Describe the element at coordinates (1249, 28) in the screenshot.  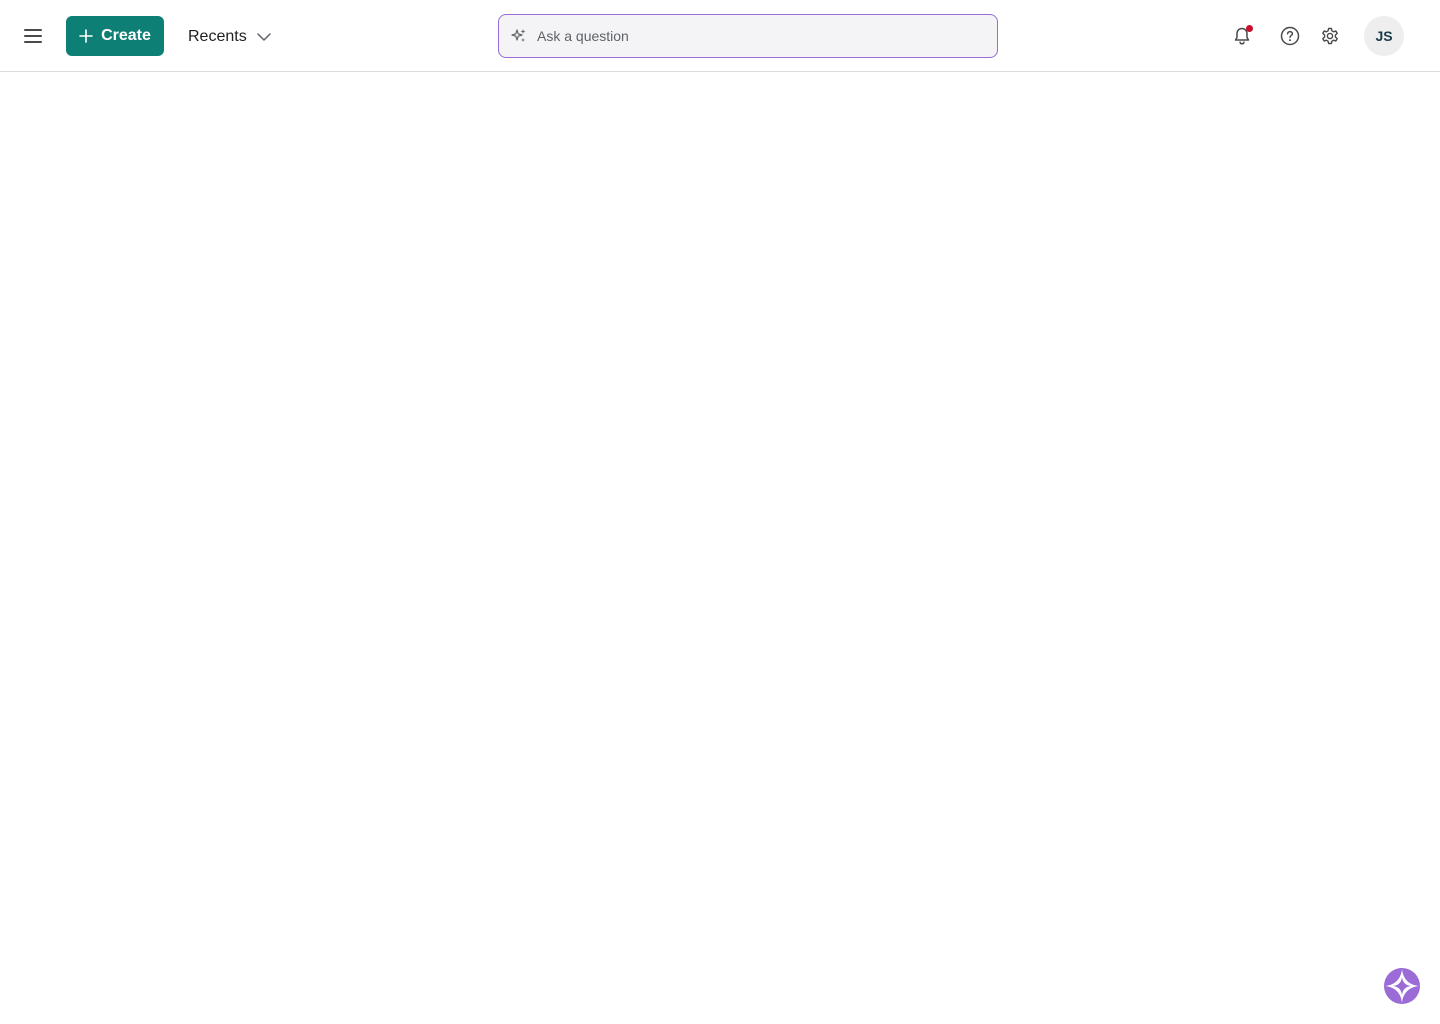
I see `notification-dot` at that location.